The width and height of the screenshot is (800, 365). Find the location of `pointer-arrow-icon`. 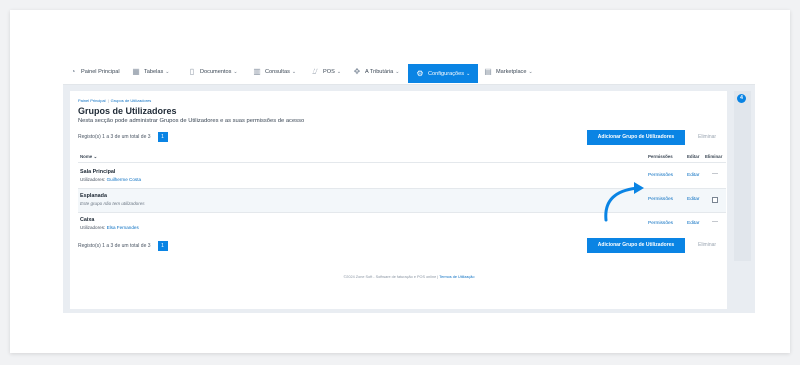

pointer-arrow-icon is located at coordinates (624, 202).